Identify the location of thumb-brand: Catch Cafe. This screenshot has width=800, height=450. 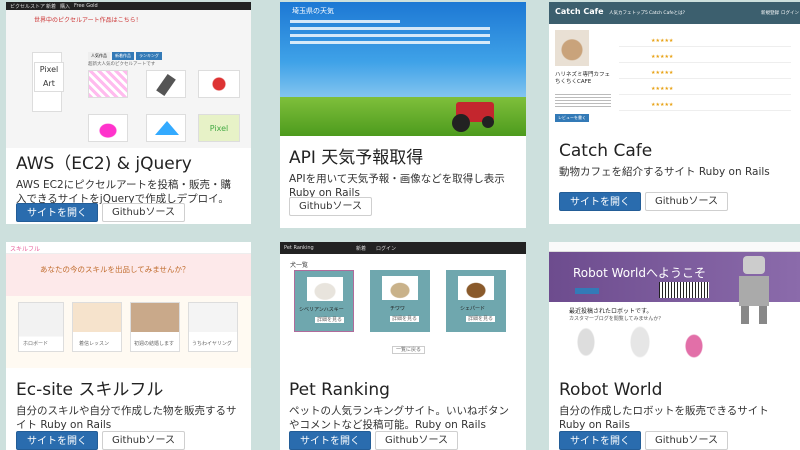
(579, 11).